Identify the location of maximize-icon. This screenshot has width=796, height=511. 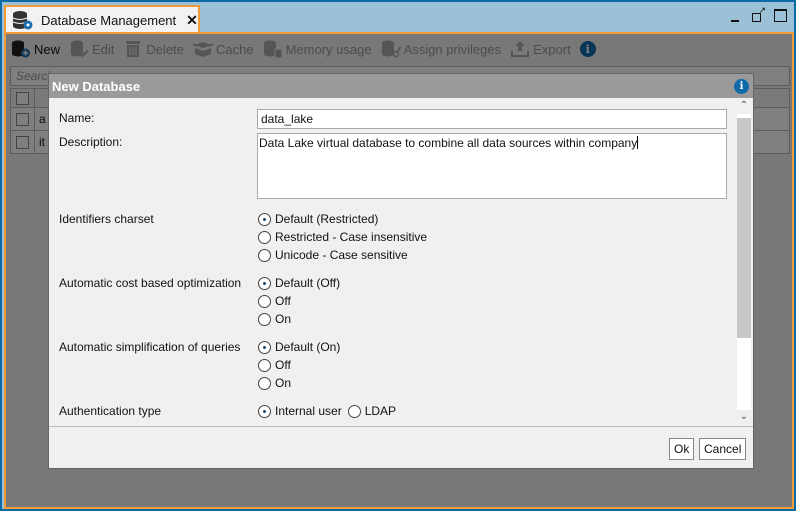
(780, 15).